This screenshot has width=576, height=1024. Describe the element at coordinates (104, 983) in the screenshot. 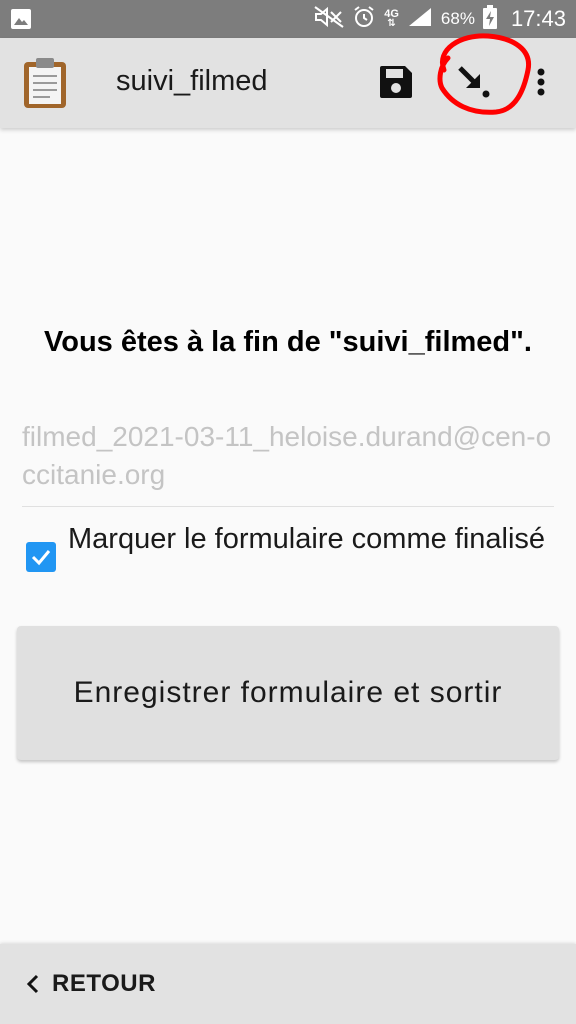

I see `back-label: RETOUR` at that location.